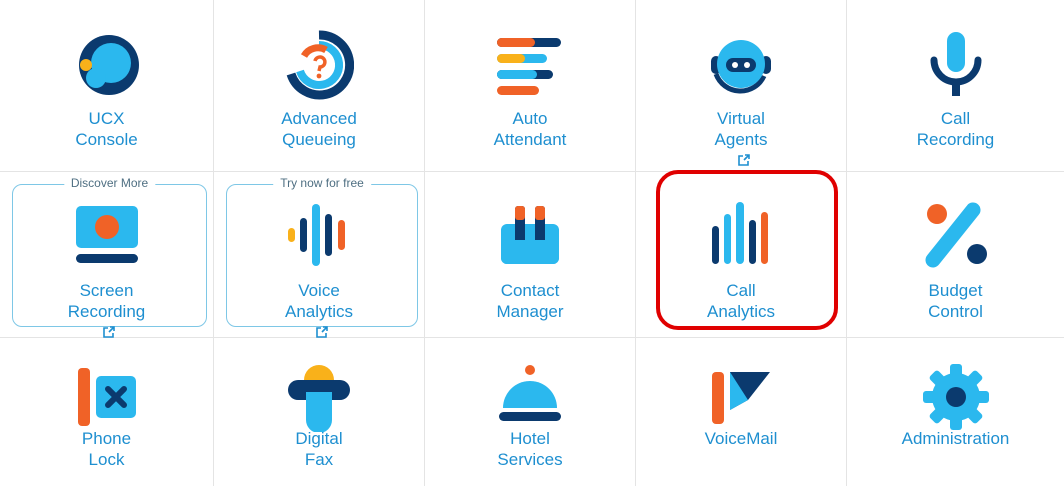  I want to click on tile-label: Phone Lock, so click(106, 449).